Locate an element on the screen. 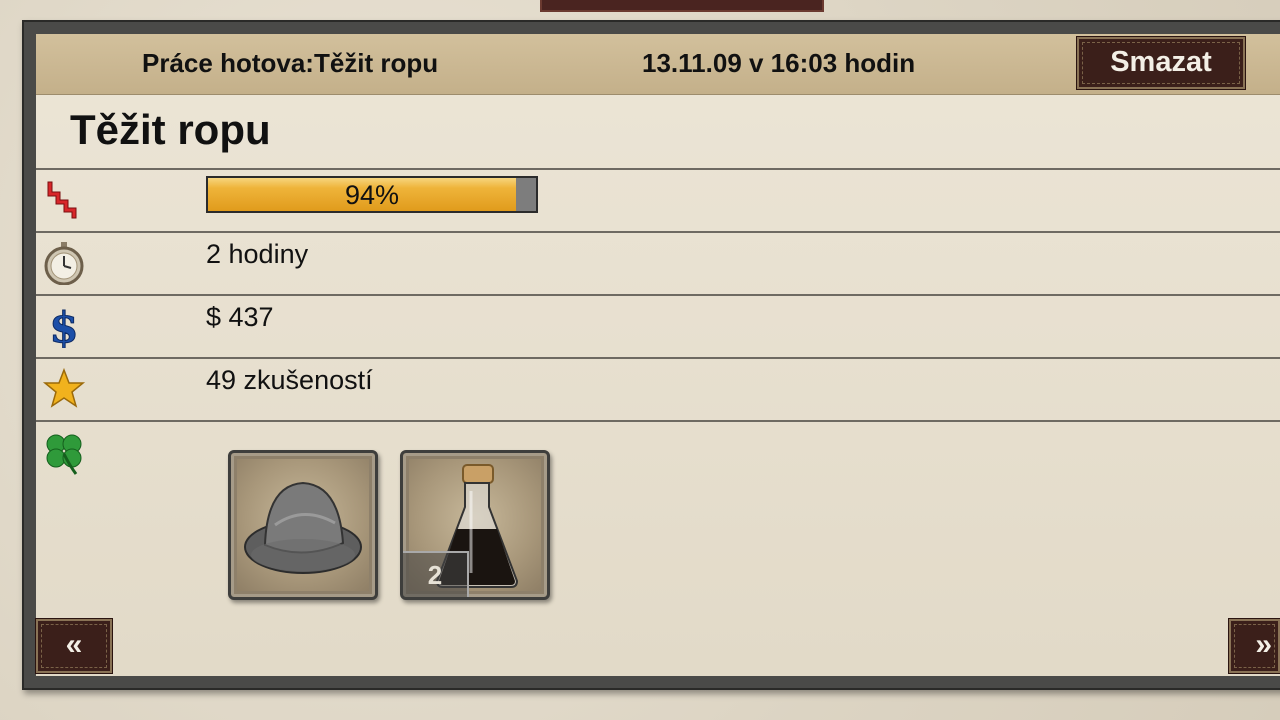 Image resolution: width=1280 pixels, height=720 pixels. star-icon is located at coordinates (64, 389).